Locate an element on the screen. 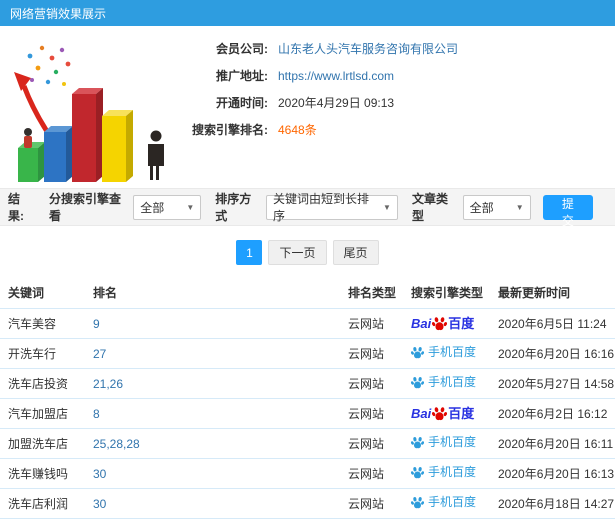 The height and width of the screenshot is (520, 615). header-rank-type: 排名类型 is located at coordinates (372, 293).